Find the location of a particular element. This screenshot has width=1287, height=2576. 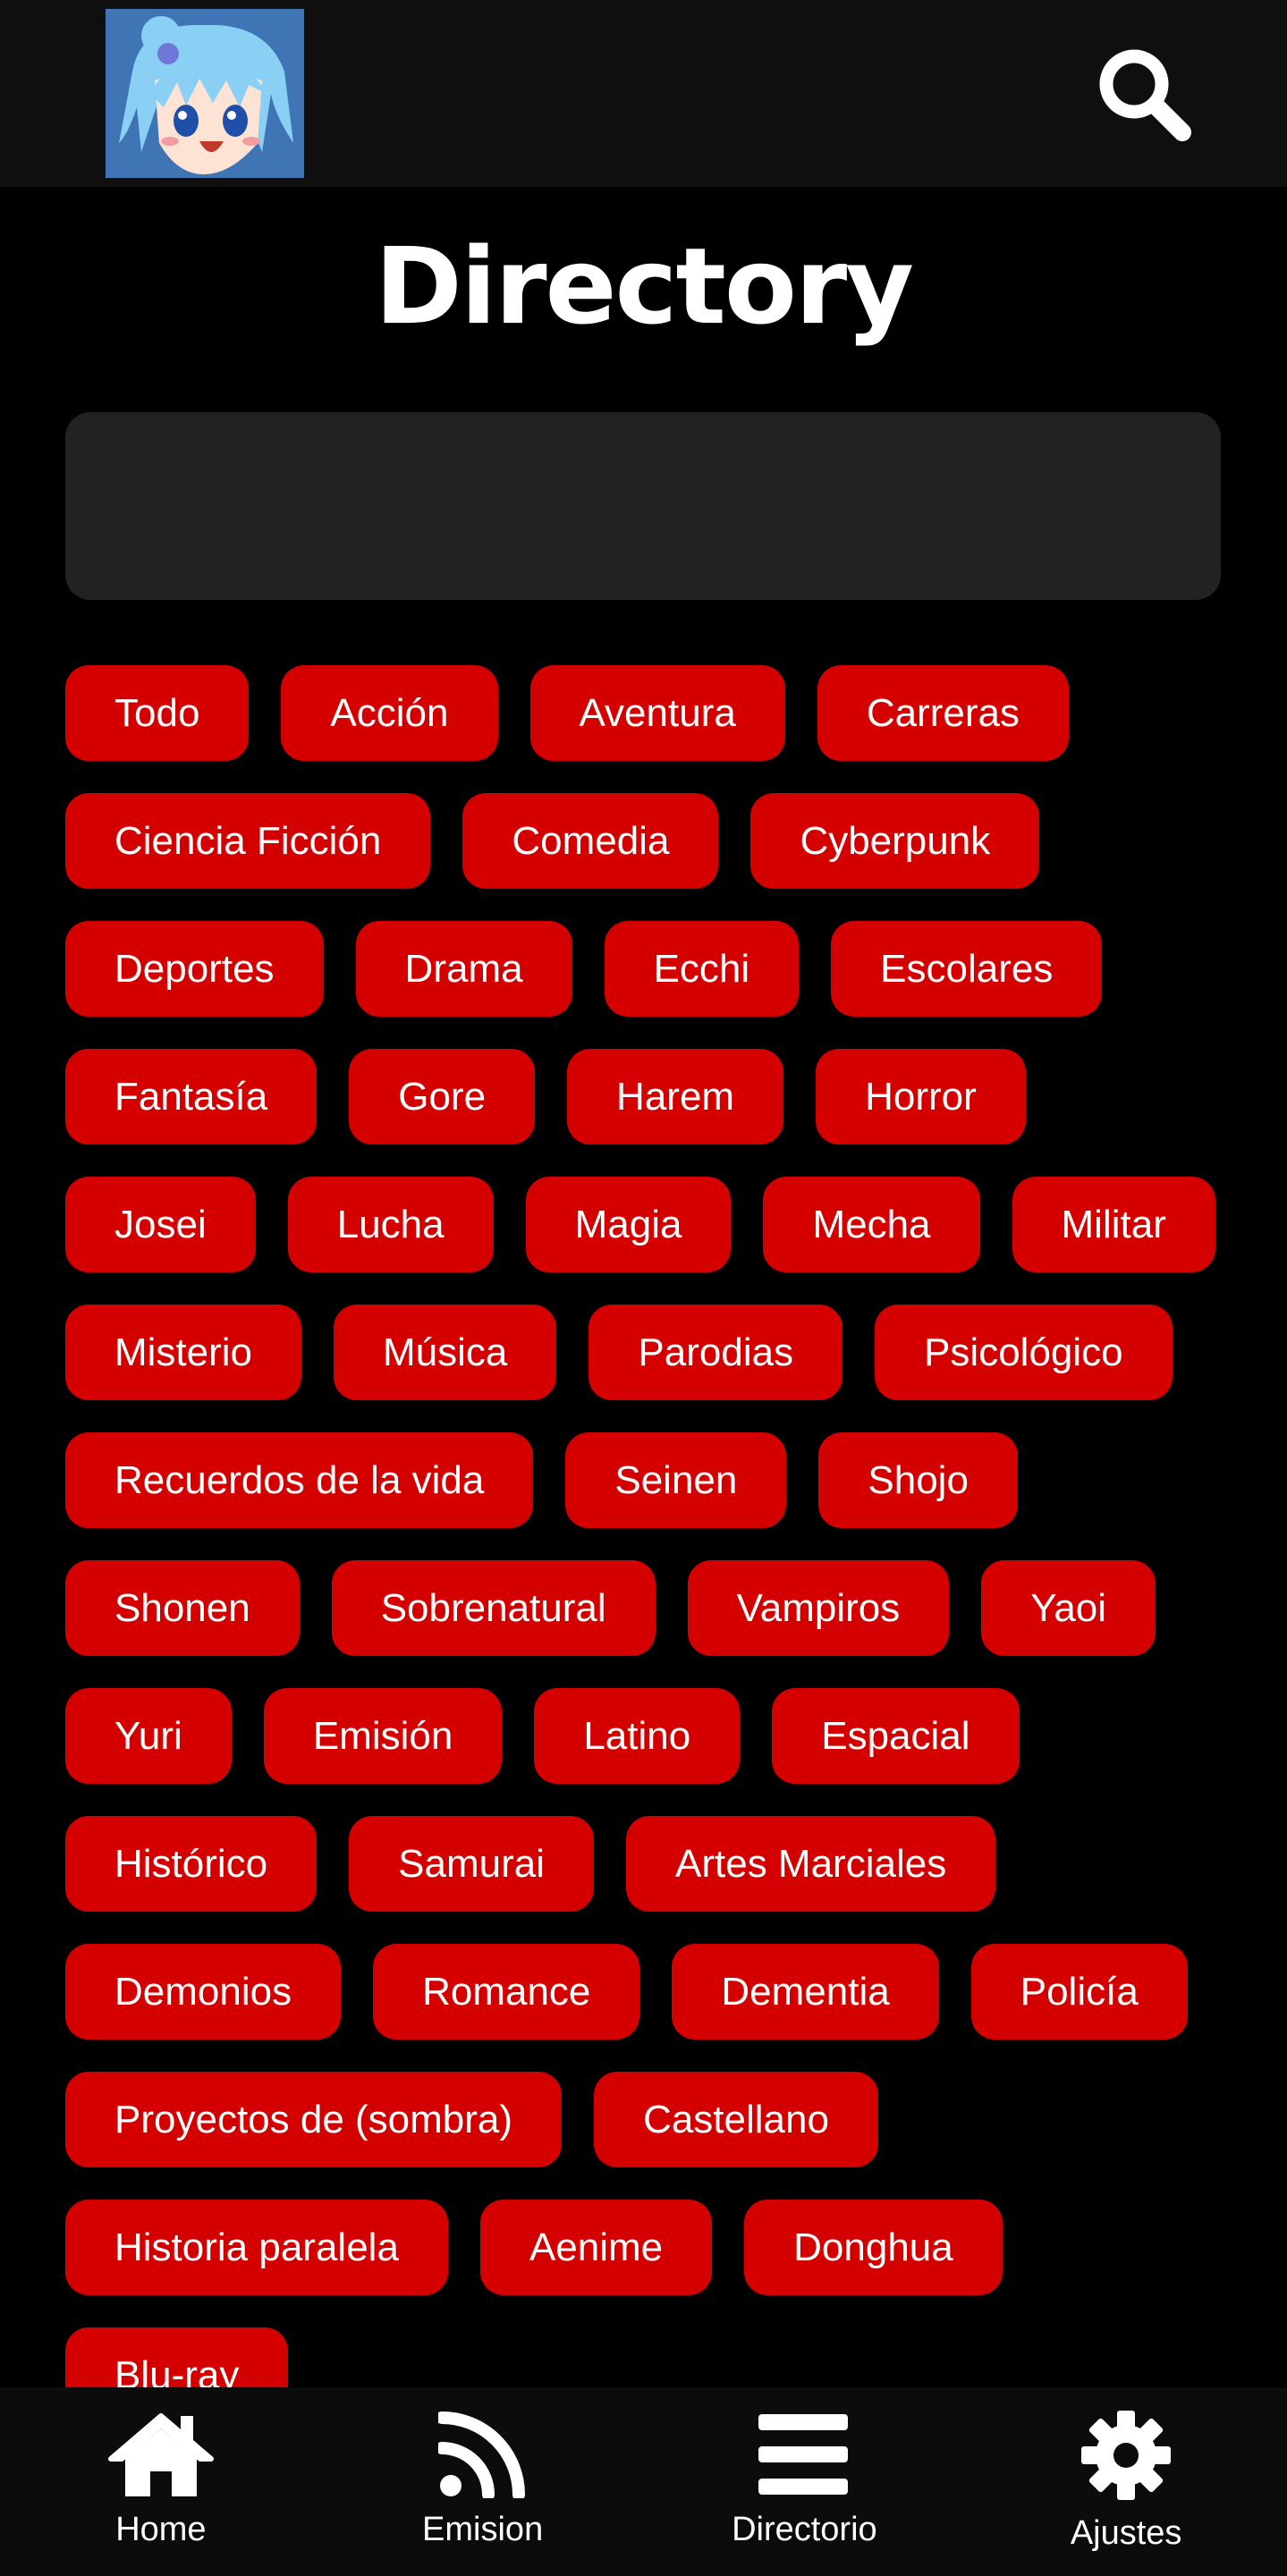

genre-tag: Sobrenatural is located at coordinates (493, 1608).